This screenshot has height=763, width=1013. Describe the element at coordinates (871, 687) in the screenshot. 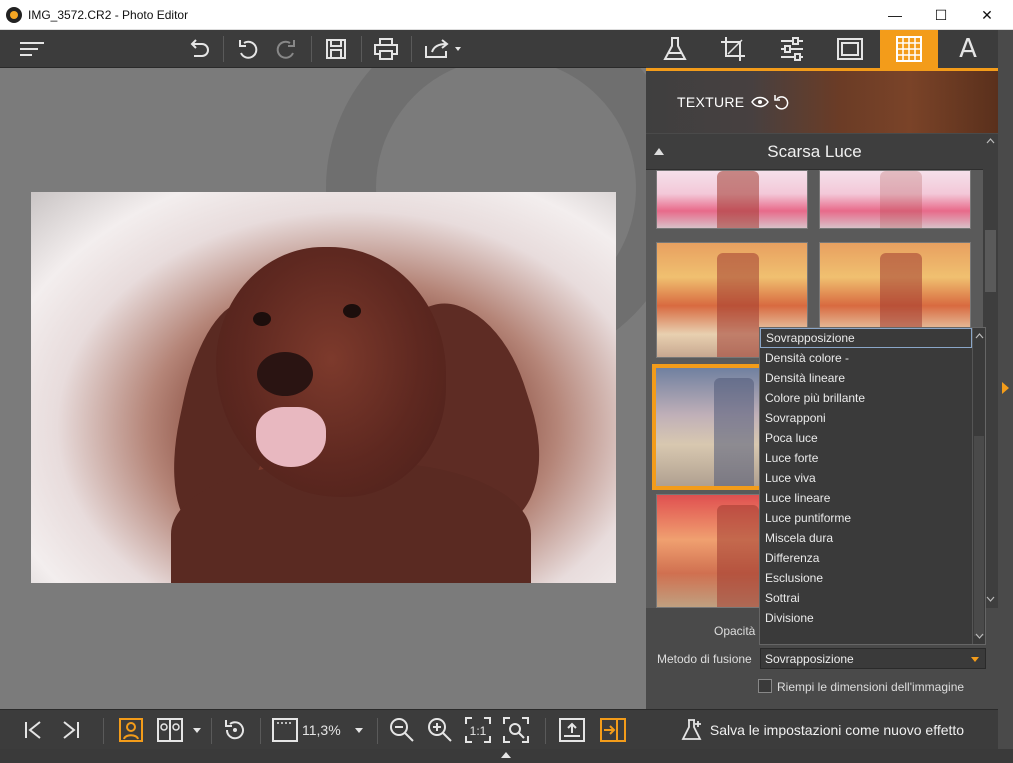

I see `fill-image-label: Riempi le dimensioni dell'immagine` at that location.